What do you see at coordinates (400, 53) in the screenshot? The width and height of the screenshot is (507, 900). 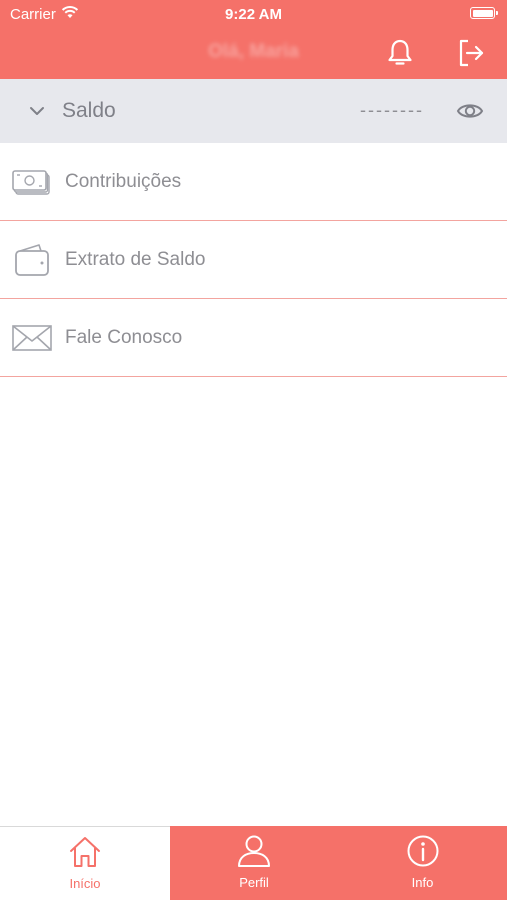 I see `bell-icon` at bounding box center [400, 53].